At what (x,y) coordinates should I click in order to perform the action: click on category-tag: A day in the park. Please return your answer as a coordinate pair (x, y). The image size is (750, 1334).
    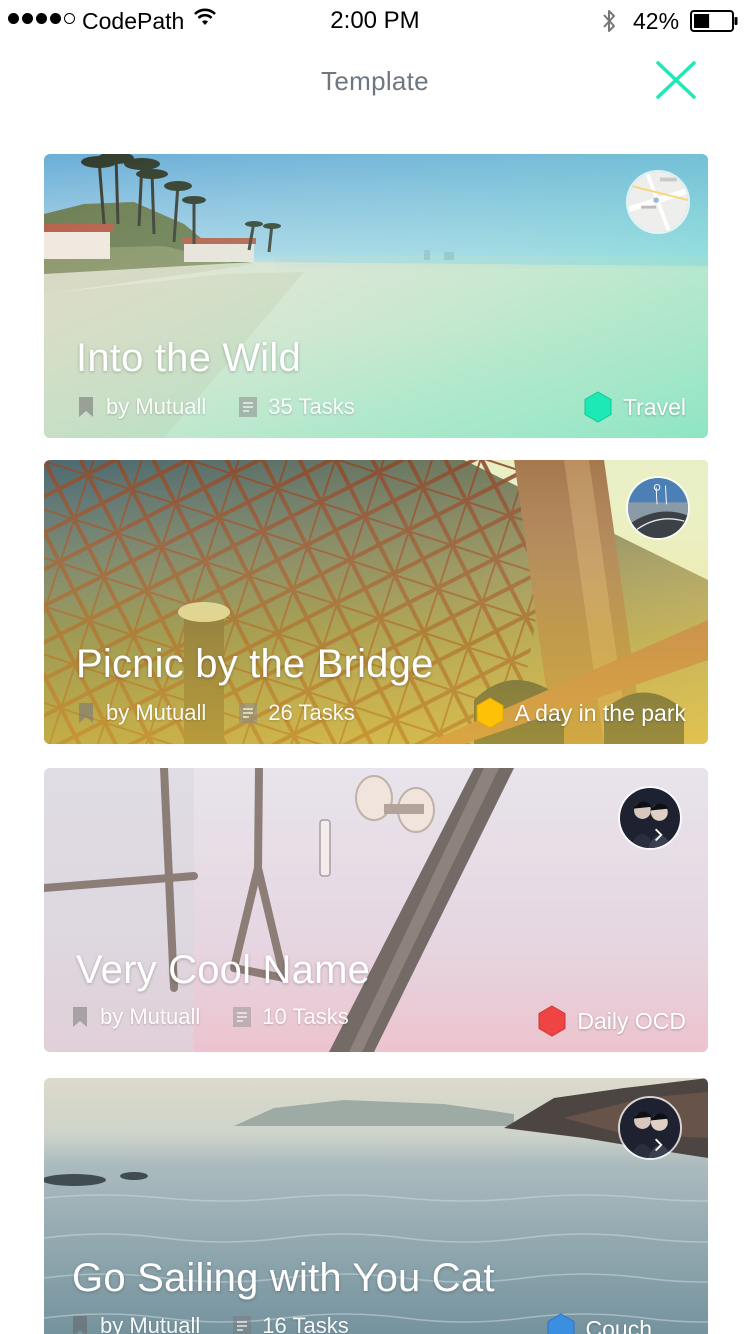
    Looking at the image, I should click on (580, 713).